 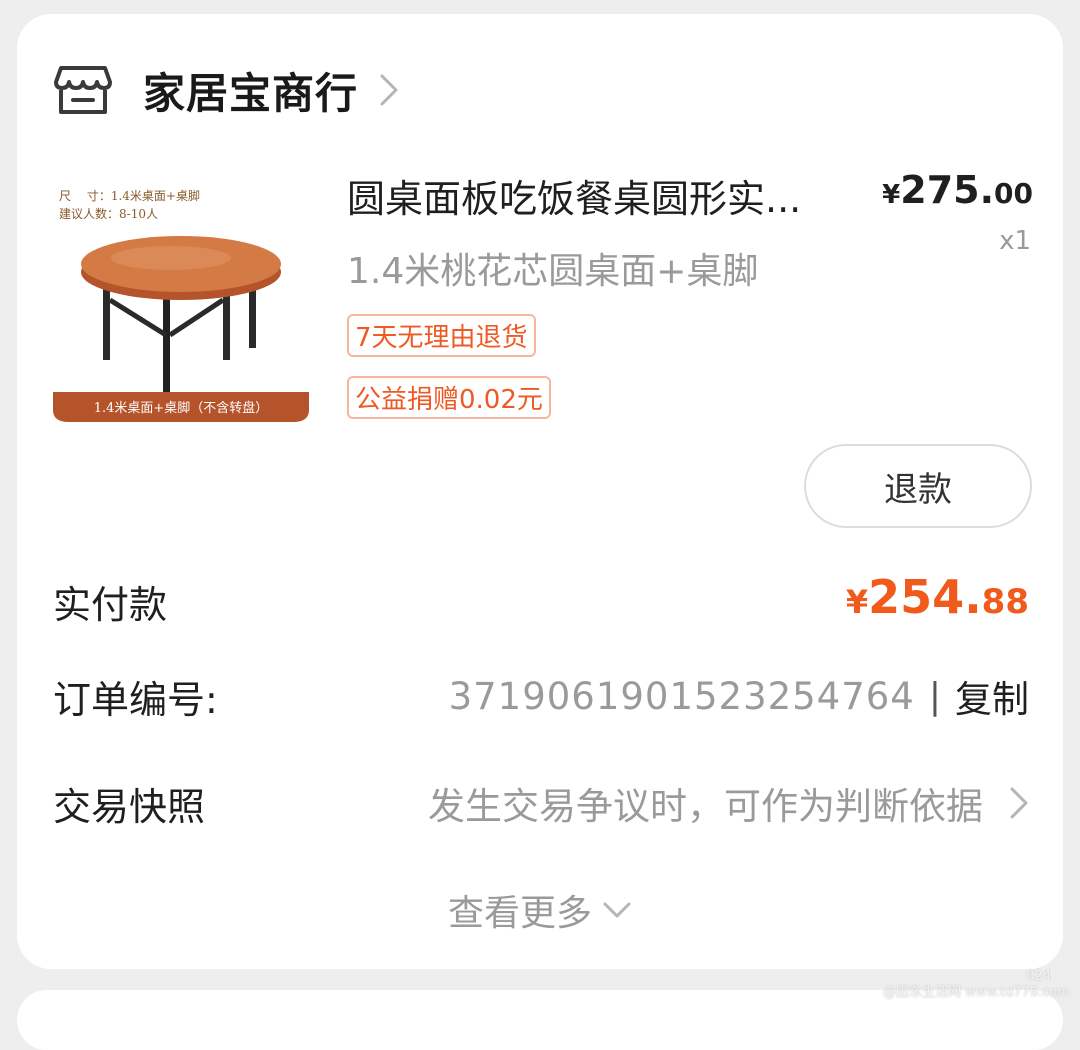 What do you see at coordinates (1013, 193) in the screenshot?
I see `price-decimal: 00` at bounding box center [1013, 193].